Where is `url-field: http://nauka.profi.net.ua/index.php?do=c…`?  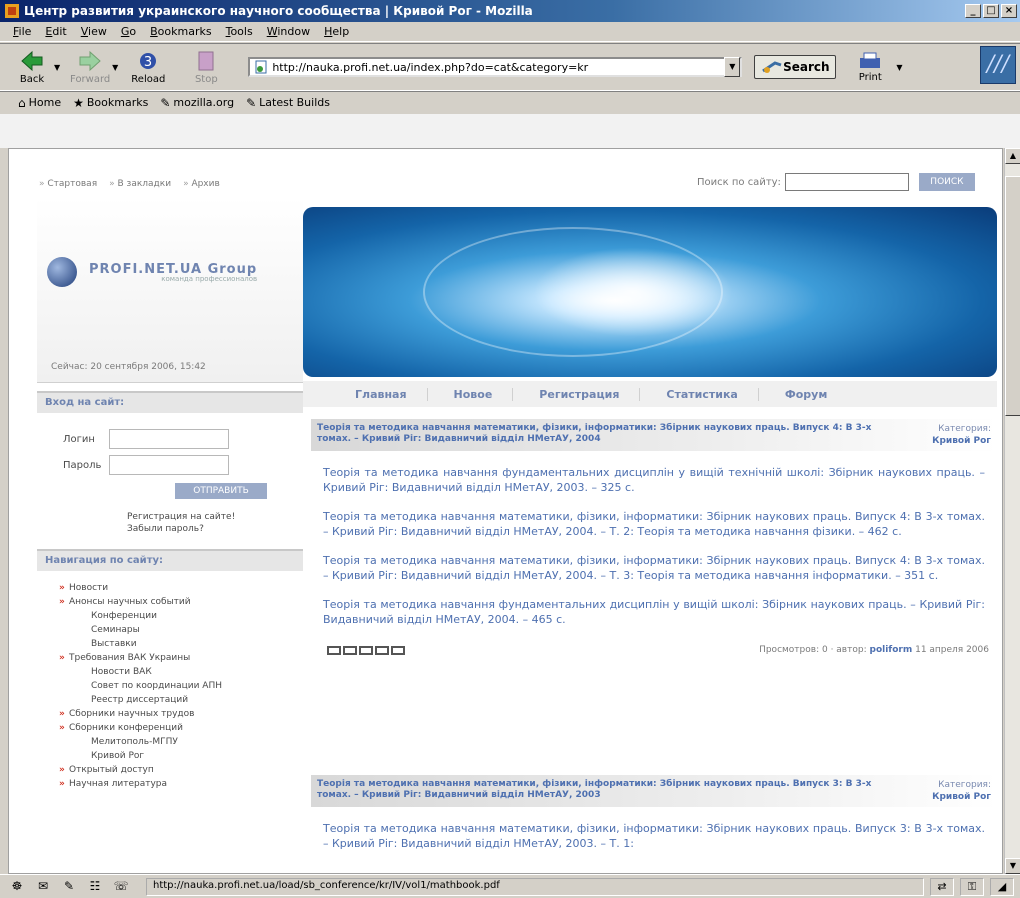 url-field: http://nauka.profi.net.ua/index.php?do=c… is located at coordinates (495, 67).